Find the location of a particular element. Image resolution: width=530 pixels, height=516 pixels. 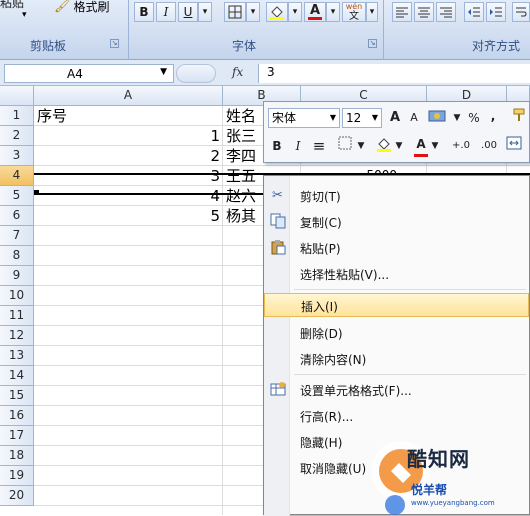

row-header-12: 12 is located at coordinates (17, 336).